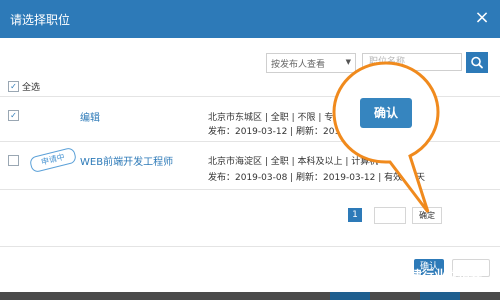 This screenshot has height=300, width=500. What do you see at coordinates (386, 273) in the screenshot?
I see `chat-bubbles-icon` at bounding box center [386, 273].